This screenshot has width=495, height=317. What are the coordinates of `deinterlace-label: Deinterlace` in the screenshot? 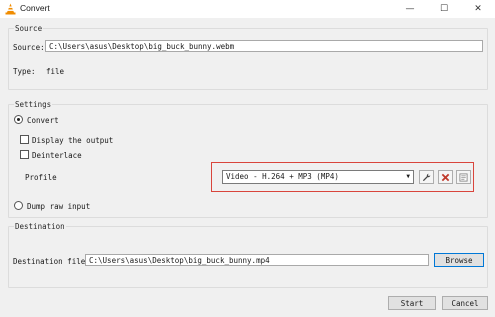 It's located at (57, 155).